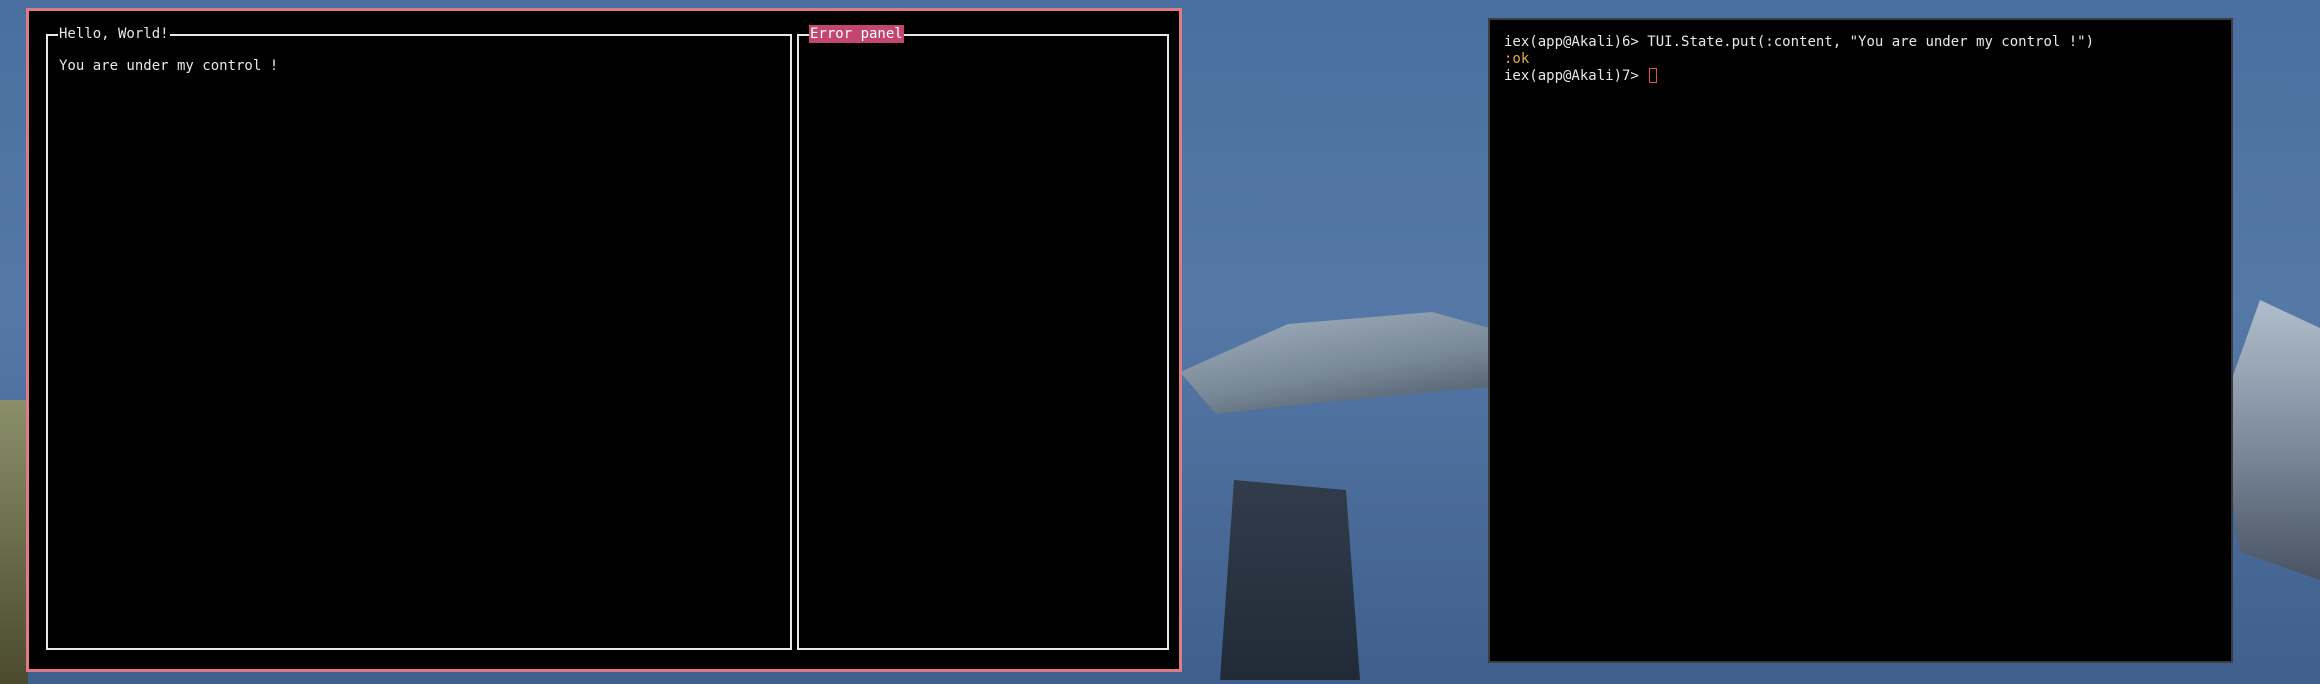 The width and height of the screenshot is (2320, 684). Describe the element at coordinates (1576, 42) in the screenshot. I see `terminal-prompt: iex(app@Akali)6>` at that location.